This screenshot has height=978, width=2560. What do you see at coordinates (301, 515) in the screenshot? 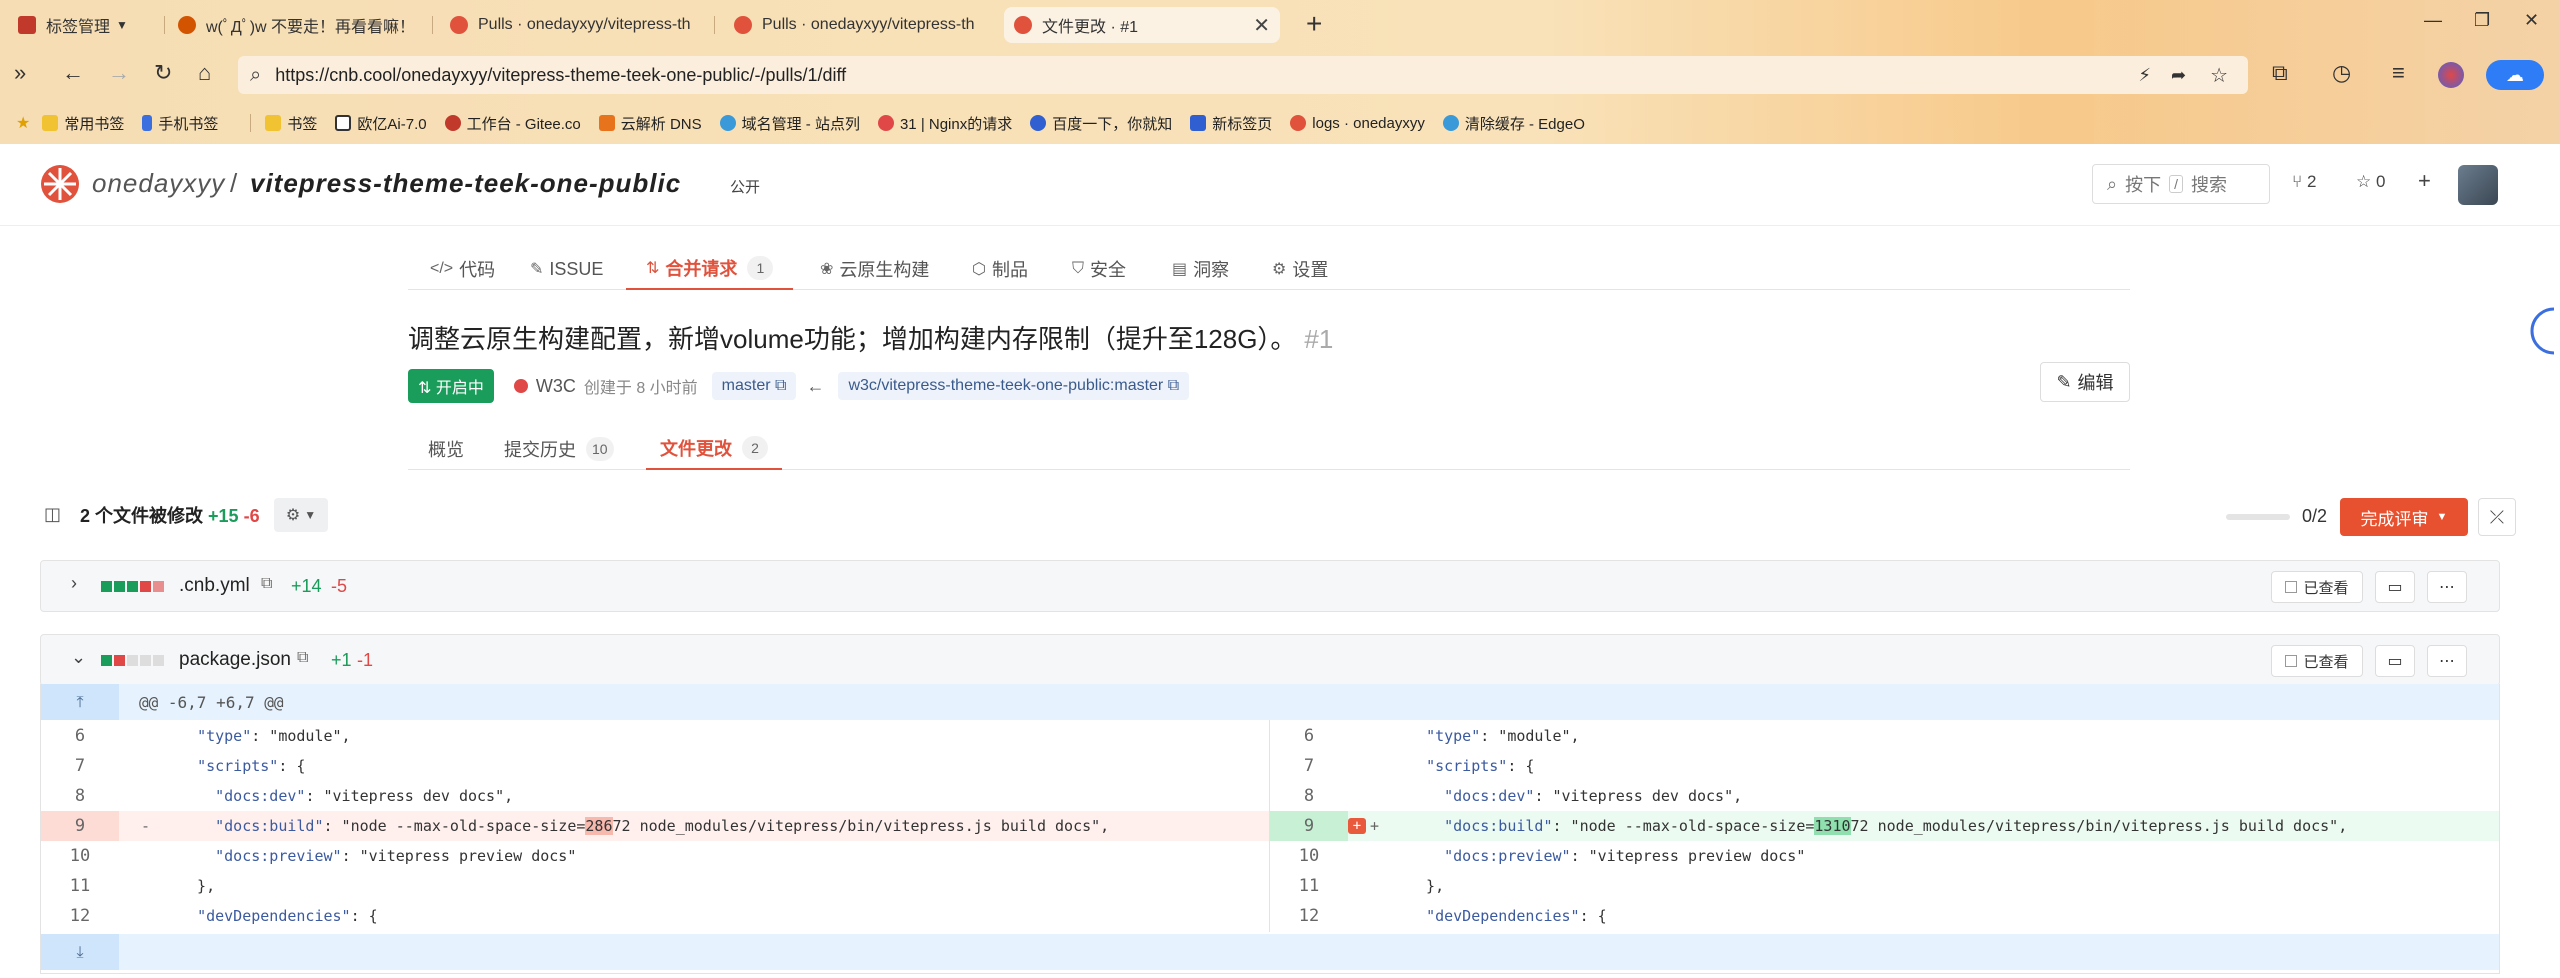
I see `diff-settings-button: ⚙ ▼` at bounding box center [301, 515].